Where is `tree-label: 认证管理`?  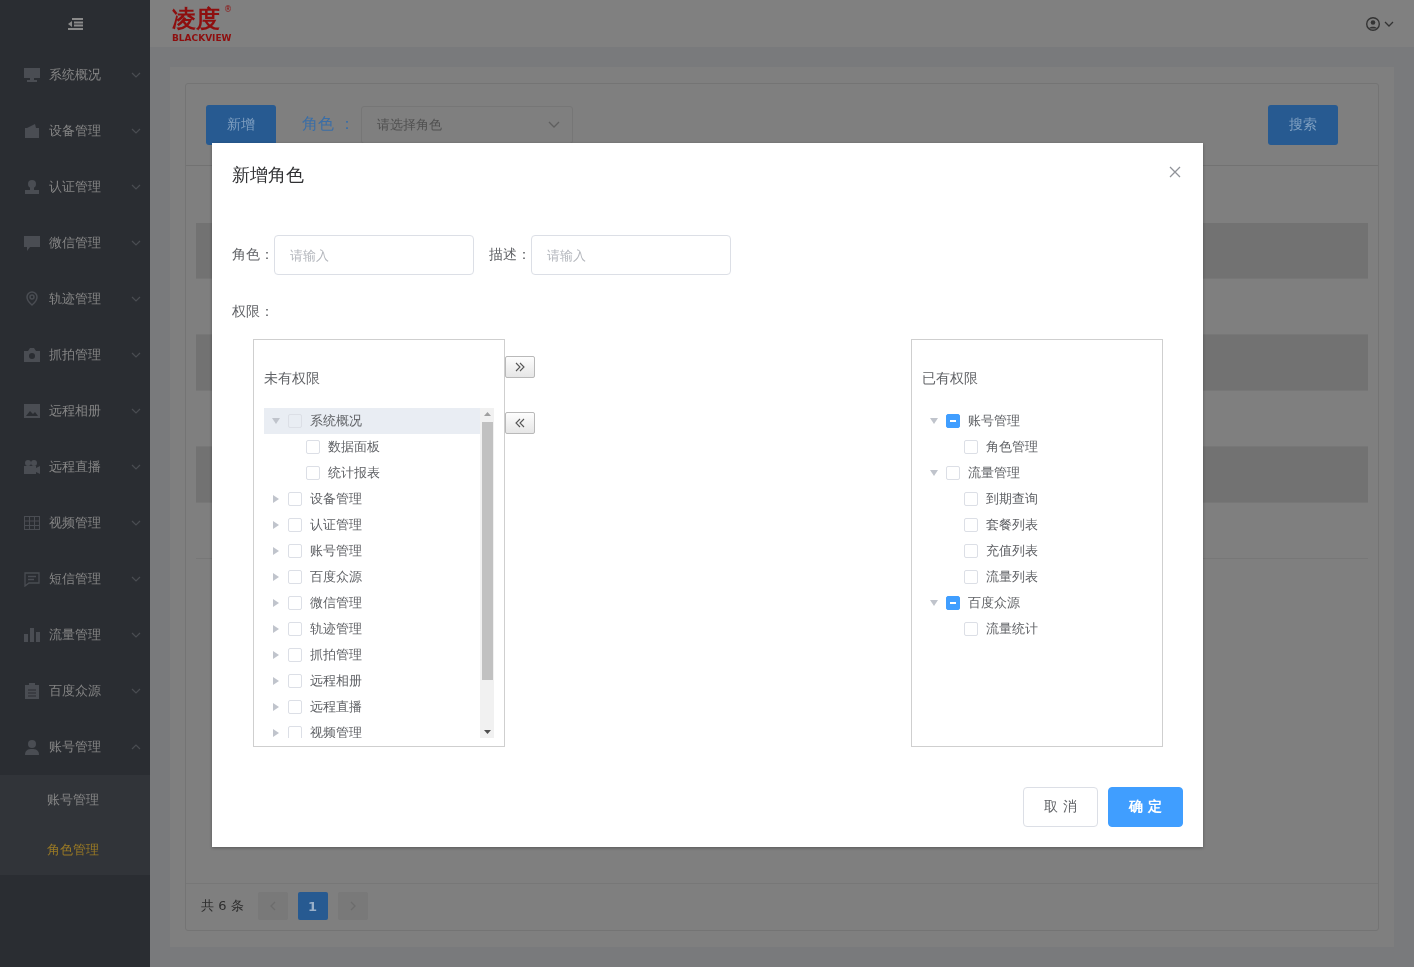 tree-label: 认证管理 is located at coordinates (336, 525).